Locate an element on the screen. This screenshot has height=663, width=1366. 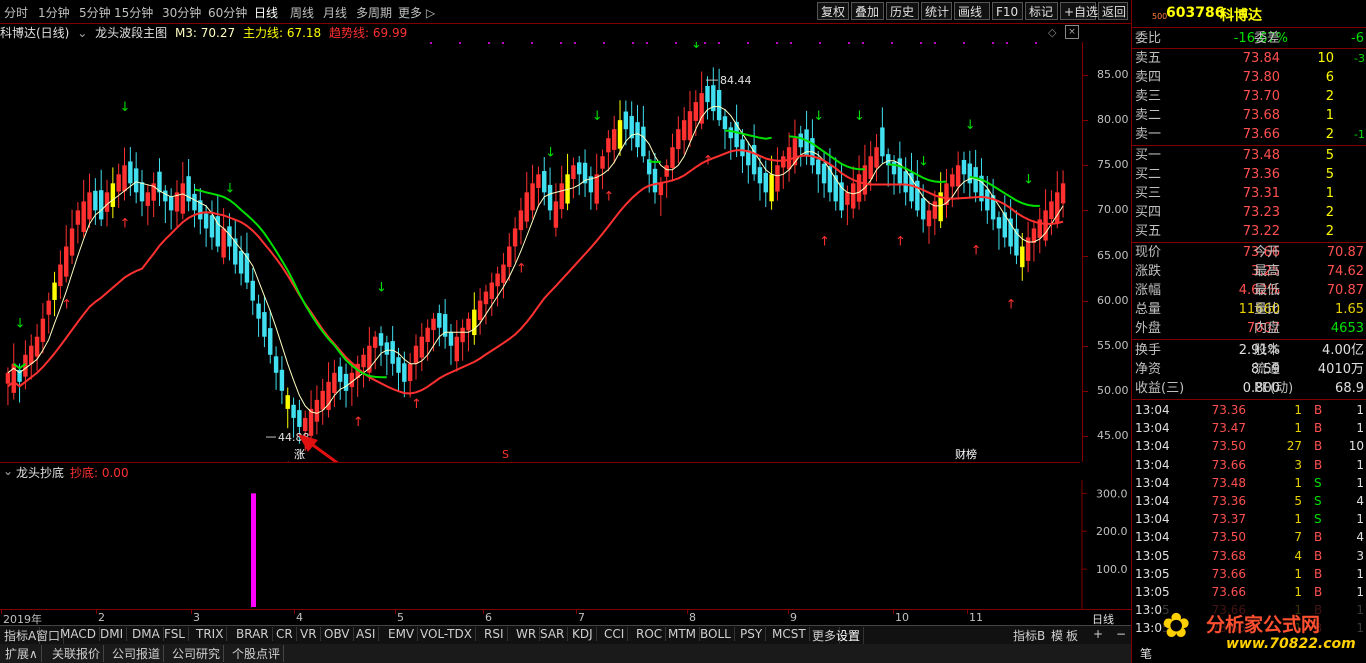
toolbar-button-4: 画线 is located at coordinates (972, 11).